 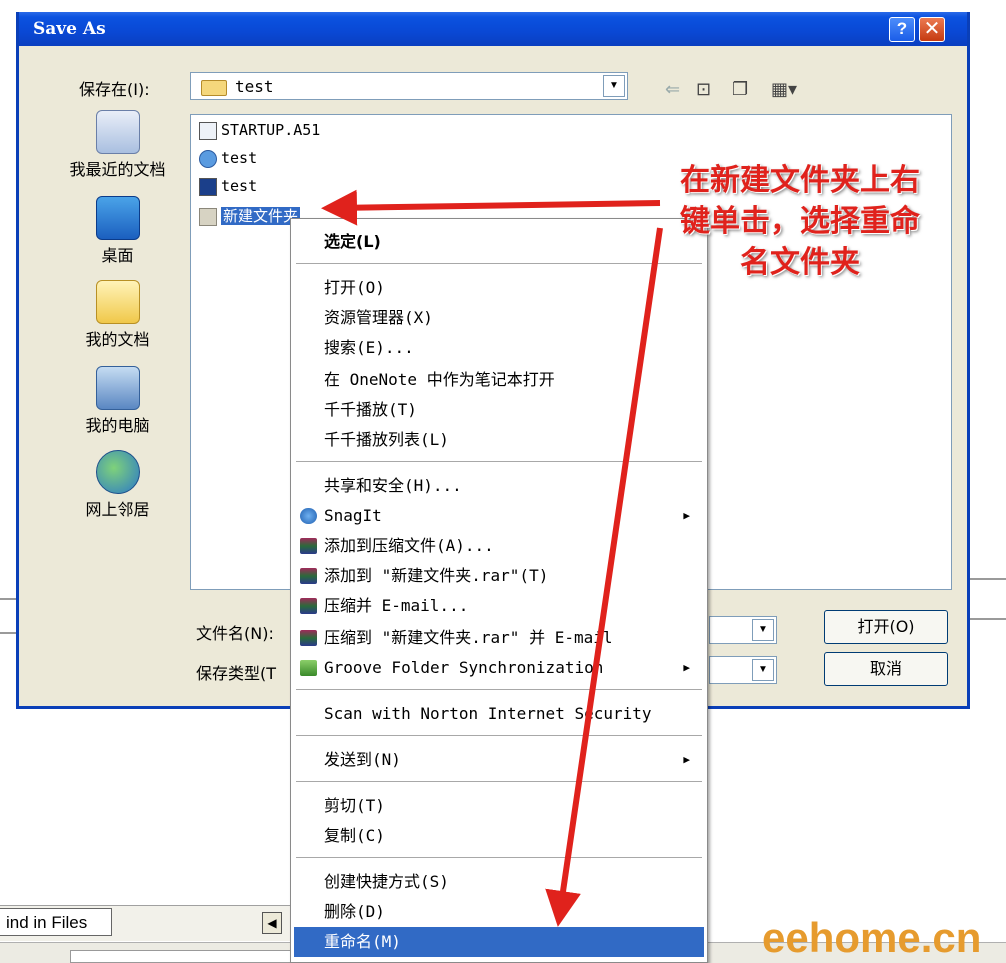 What do you see at coordinates (800, 262) in the screenshot?
I see `annotation-line: 名文件夹` at bounding box center [800, 262].